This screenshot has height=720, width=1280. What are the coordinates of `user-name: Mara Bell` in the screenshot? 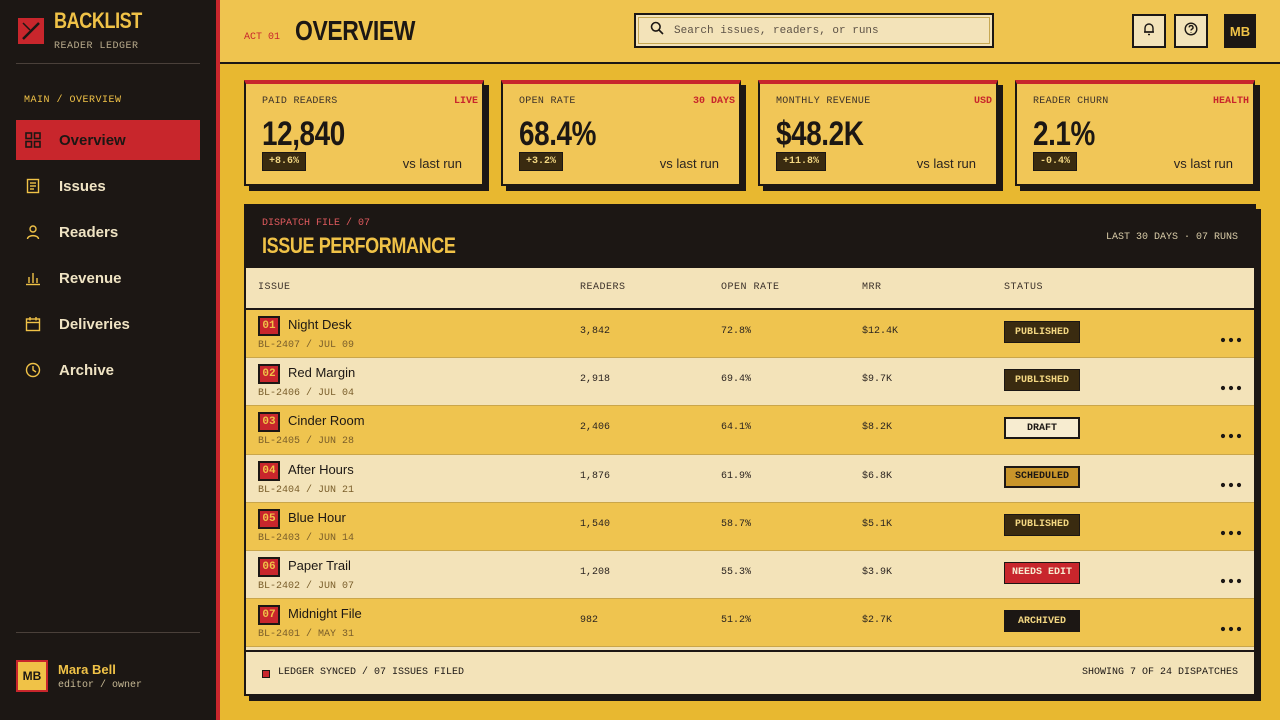 It's located at (87, 669).